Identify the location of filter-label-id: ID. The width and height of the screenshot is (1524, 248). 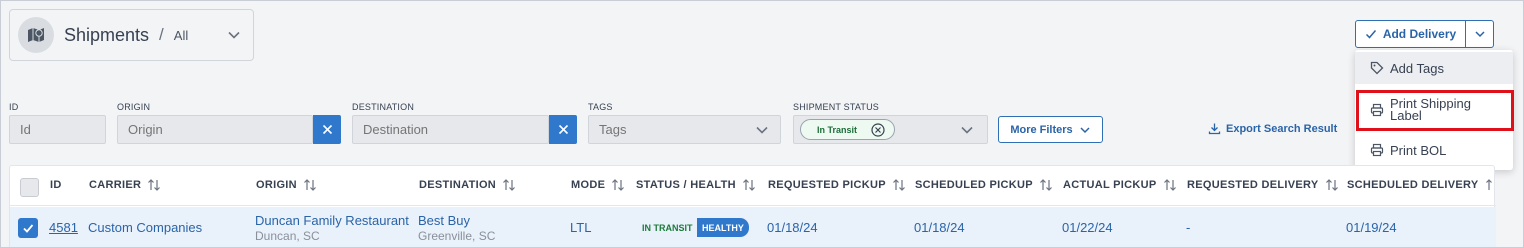
(14, 107).